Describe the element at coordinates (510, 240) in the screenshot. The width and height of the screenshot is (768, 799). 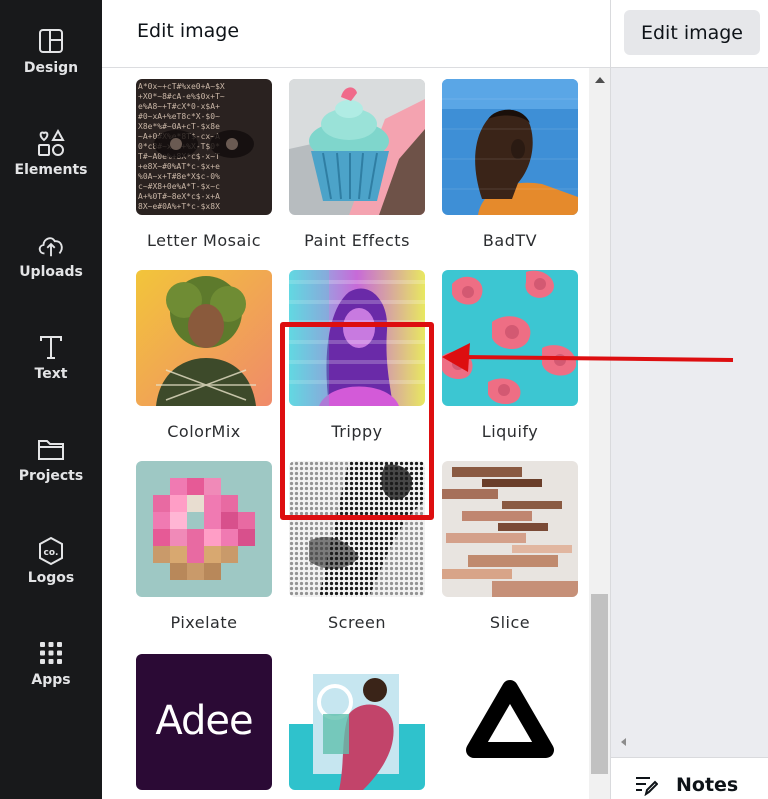
I see `effect-label: BadTV` at that location.